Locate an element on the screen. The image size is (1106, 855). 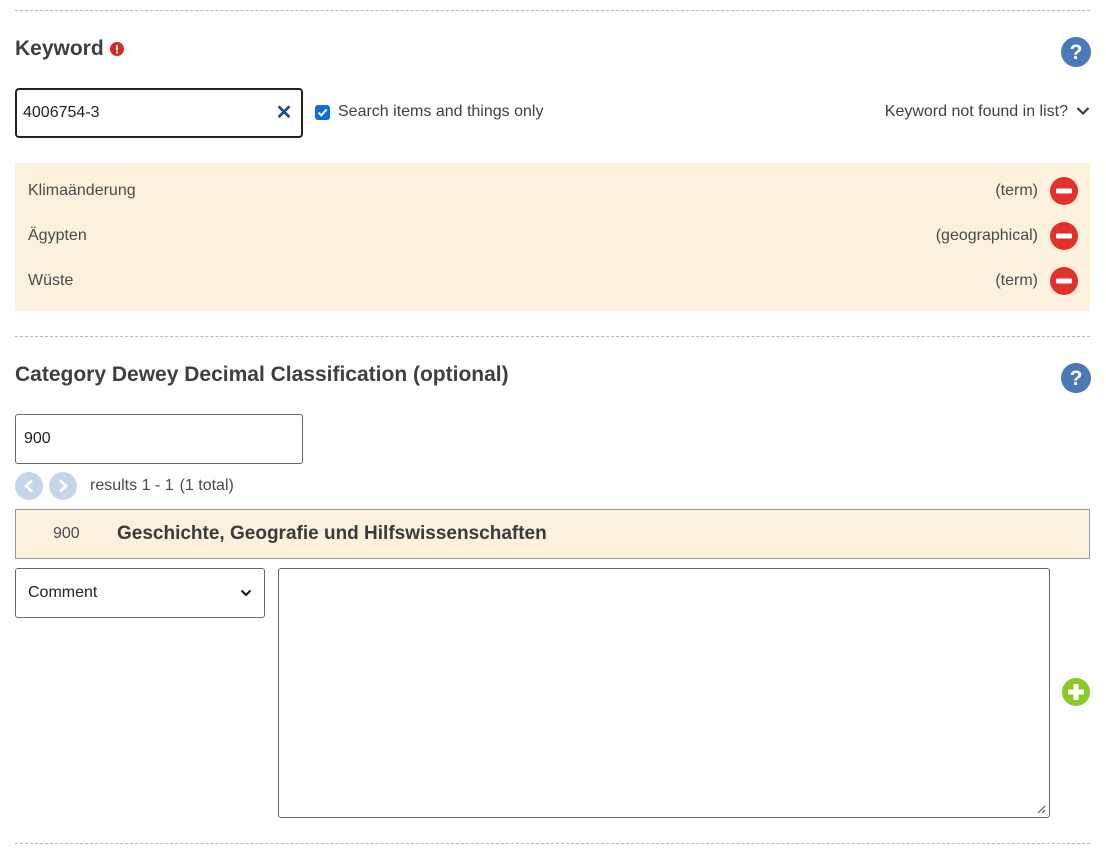
comment-type-value: Comment is located at coordinates (63, 592).